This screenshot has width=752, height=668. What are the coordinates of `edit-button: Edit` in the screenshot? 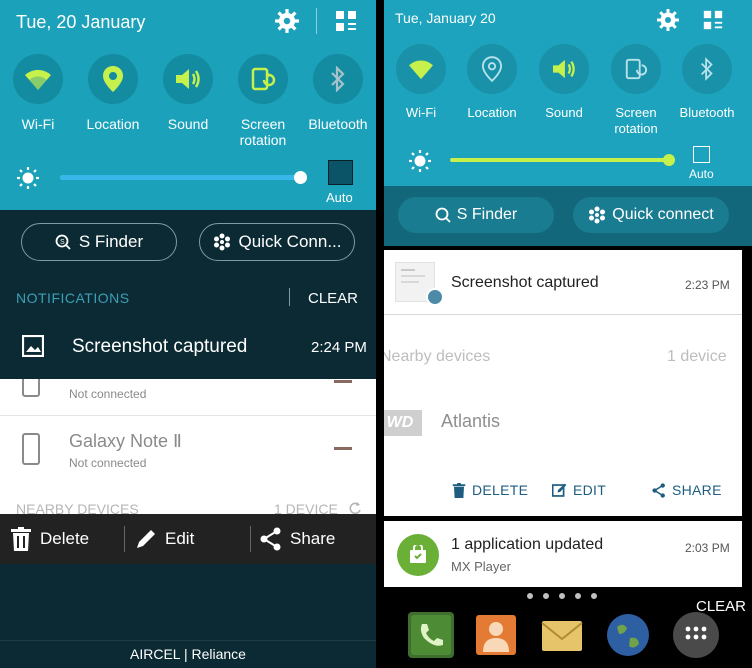 It's located at (164, 539).